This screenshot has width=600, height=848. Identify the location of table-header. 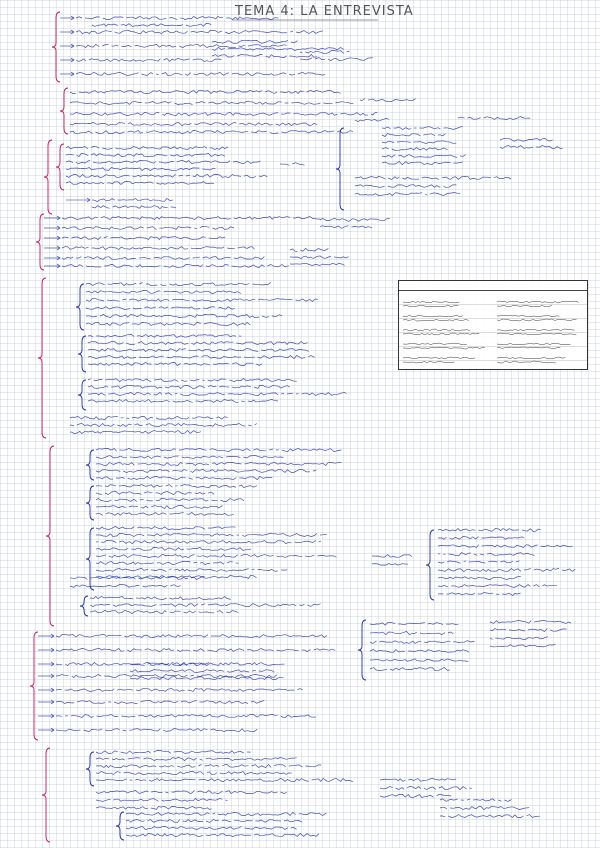
(493, 286).